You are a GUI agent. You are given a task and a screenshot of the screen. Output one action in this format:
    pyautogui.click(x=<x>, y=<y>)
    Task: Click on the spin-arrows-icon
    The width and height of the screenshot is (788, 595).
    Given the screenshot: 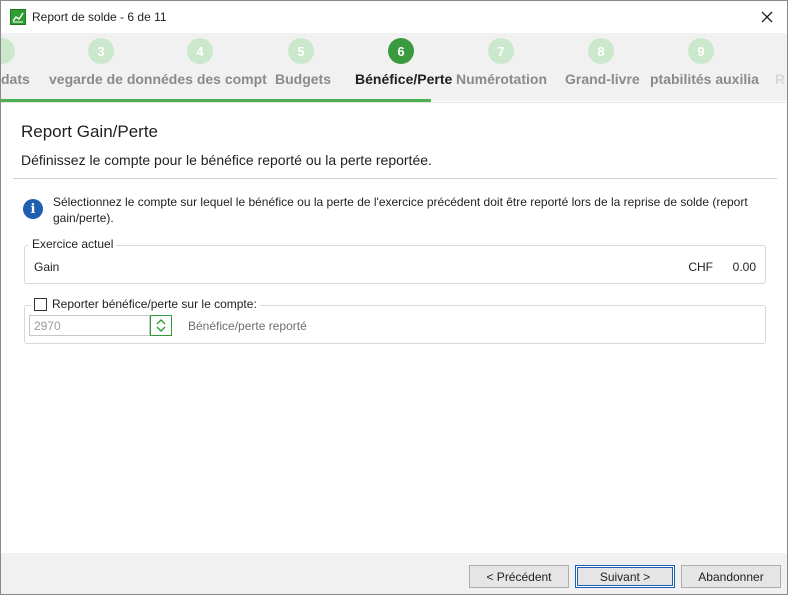 What is the action you would take?
    pyautogui.click(x=161, y=325)
    